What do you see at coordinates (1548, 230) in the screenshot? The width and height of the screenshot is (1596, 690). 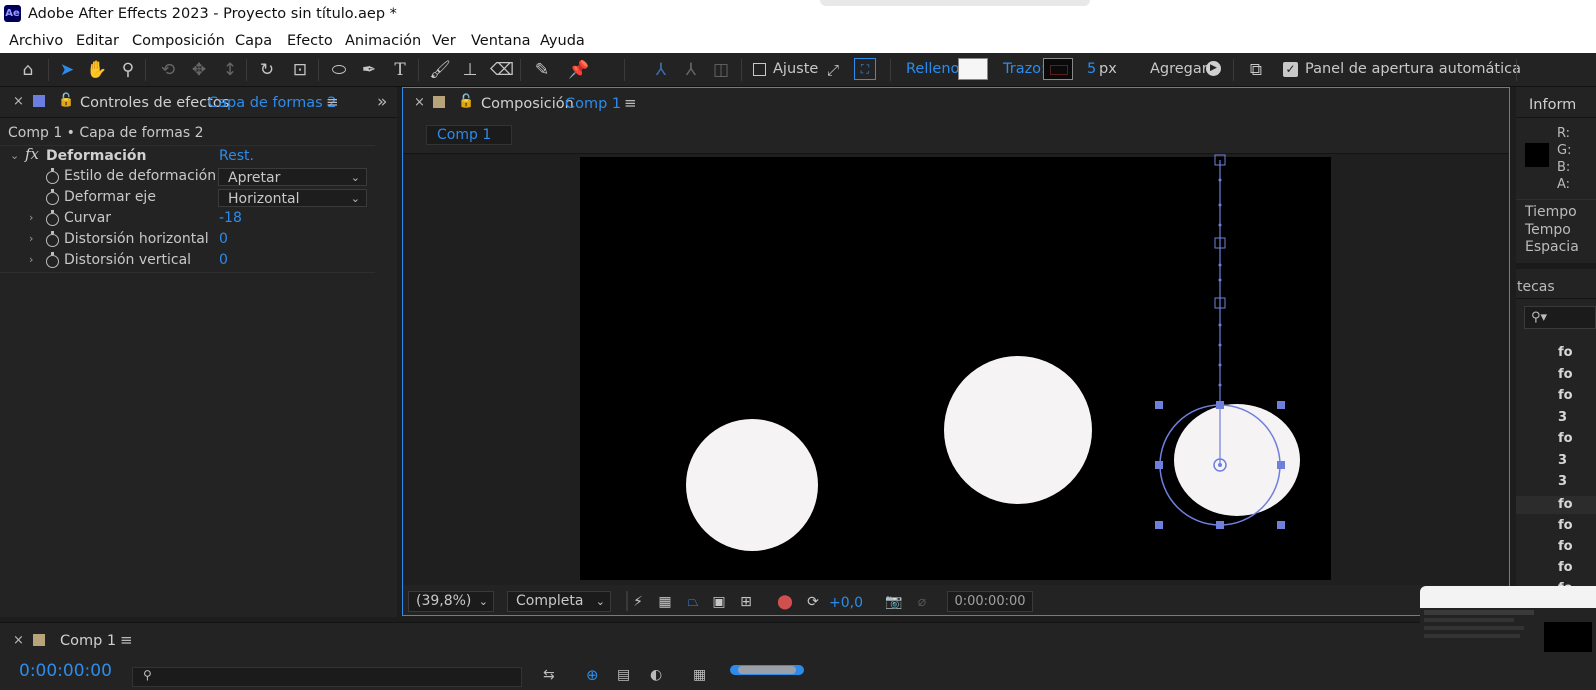 I see `info-line: Tempo` at bounding box center [1548, 230].